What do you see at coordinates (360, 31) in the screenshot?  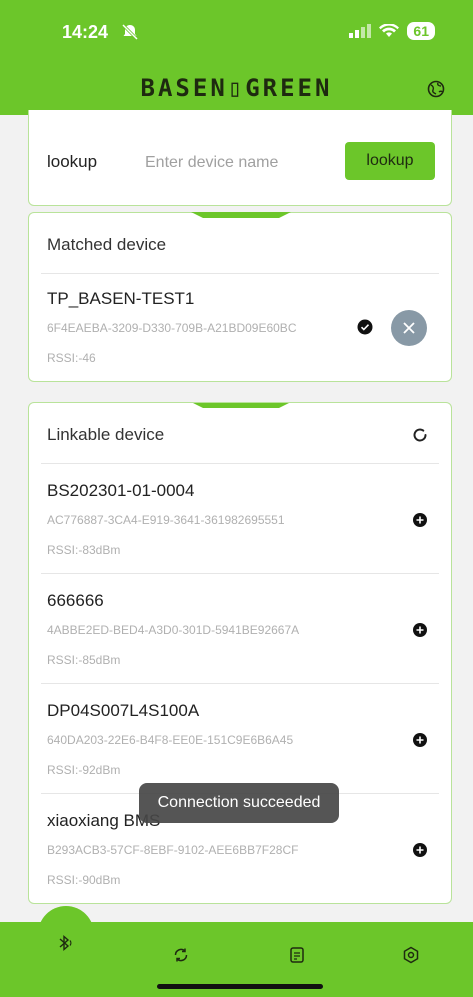 I see `signal-icon` at bounding box center [360, 31].